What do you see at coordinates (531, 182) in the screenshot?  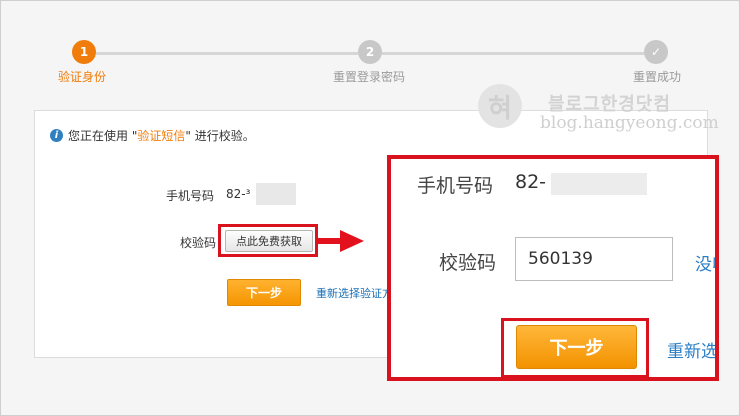 I see `zoom-phone-value: 82-` at bounding box center [531, 182].